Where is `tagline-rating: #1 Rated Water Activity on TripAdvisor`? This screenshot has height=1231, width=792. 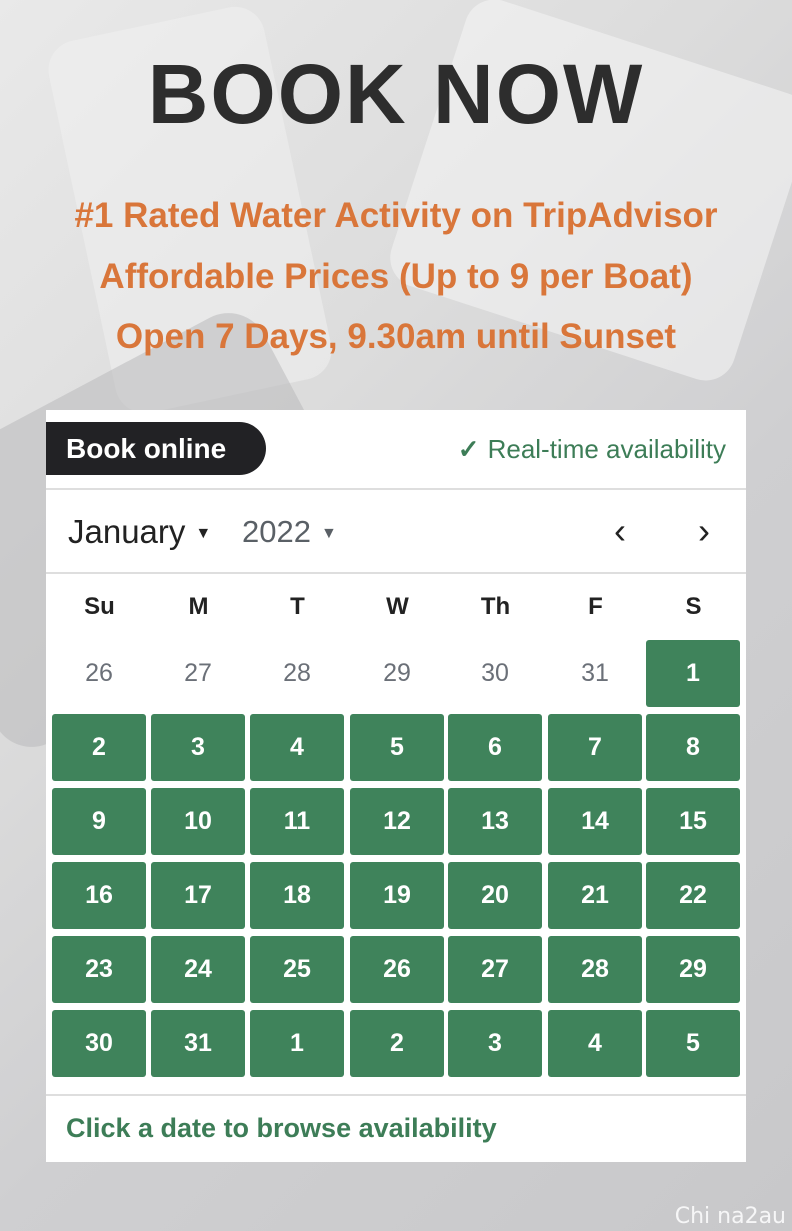
tagline-rating: #1 Rated Water Activity on TripAdvisor is located at coordinates (396, 215).